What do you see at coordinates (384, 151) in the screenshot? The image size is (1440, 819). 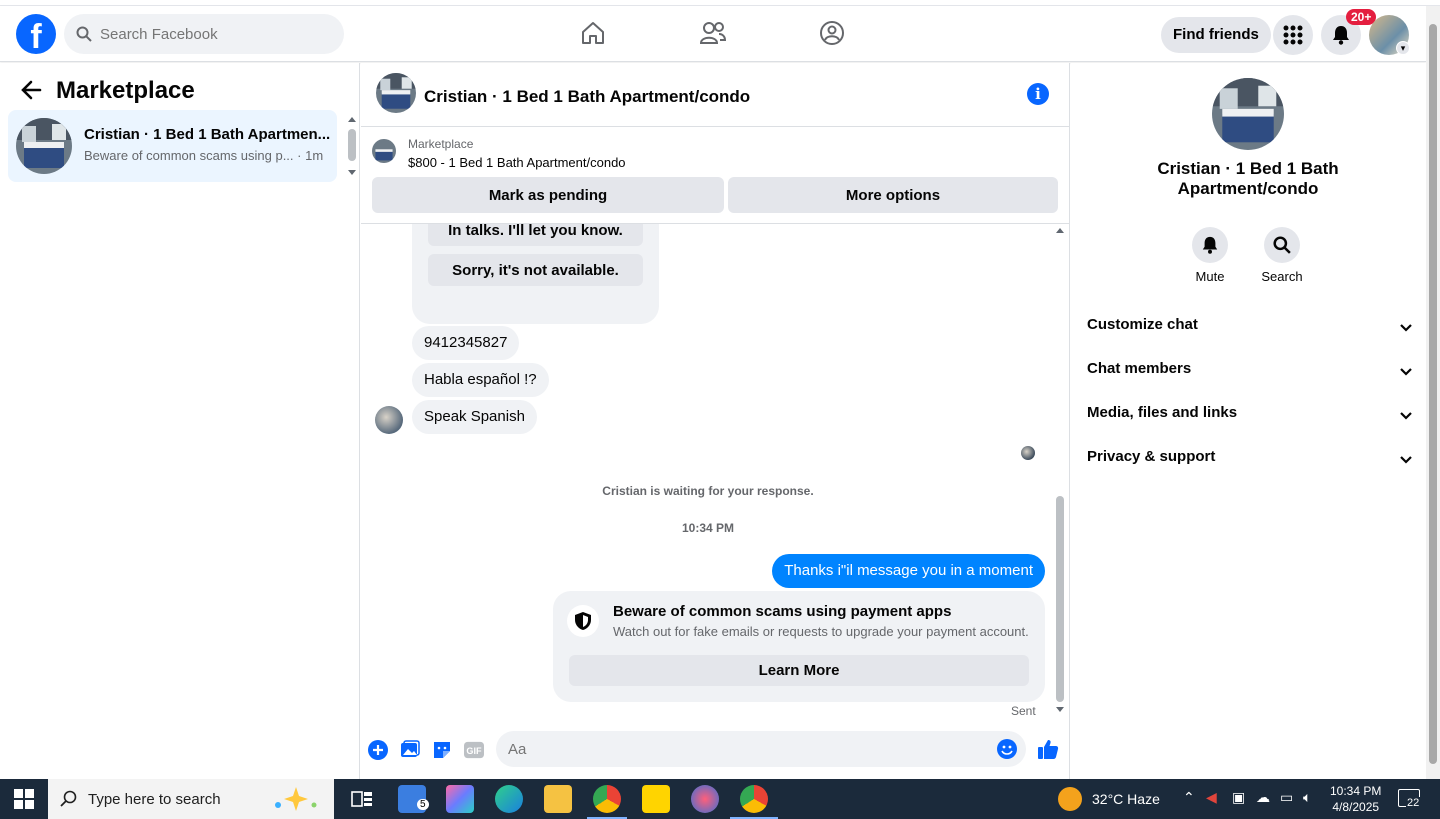 I see `listing-small-thumbnail` at bounding box center [384, 151].